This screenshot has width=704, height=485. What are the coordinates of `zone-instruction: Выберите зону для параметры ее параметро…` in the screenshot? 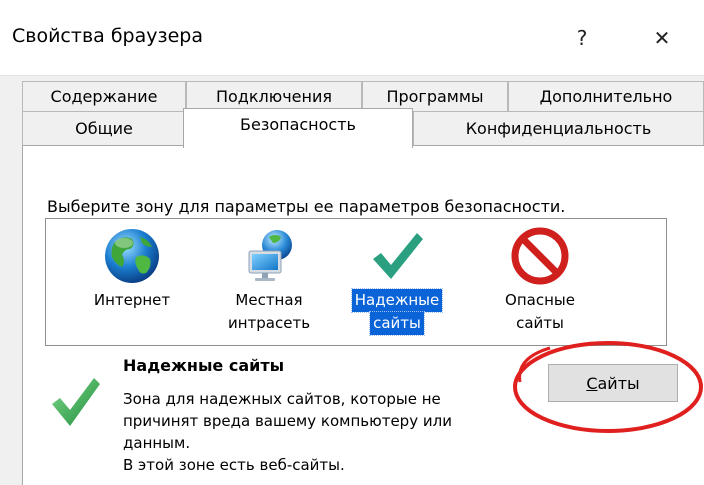 It's located at (306, 206).